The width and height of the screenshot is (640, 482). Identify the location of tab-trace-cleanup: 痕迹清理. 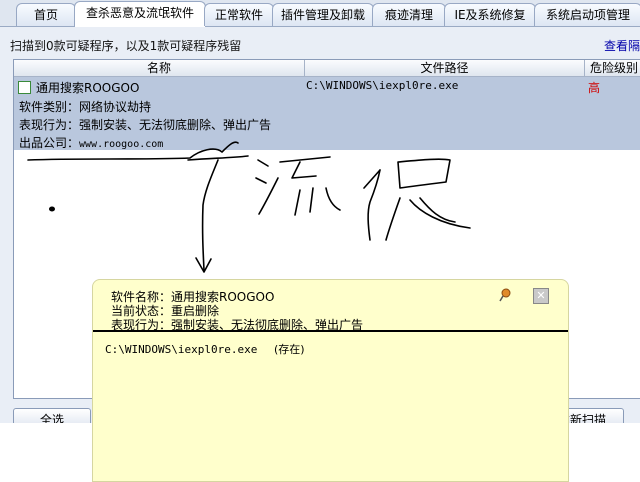
(409, 14).